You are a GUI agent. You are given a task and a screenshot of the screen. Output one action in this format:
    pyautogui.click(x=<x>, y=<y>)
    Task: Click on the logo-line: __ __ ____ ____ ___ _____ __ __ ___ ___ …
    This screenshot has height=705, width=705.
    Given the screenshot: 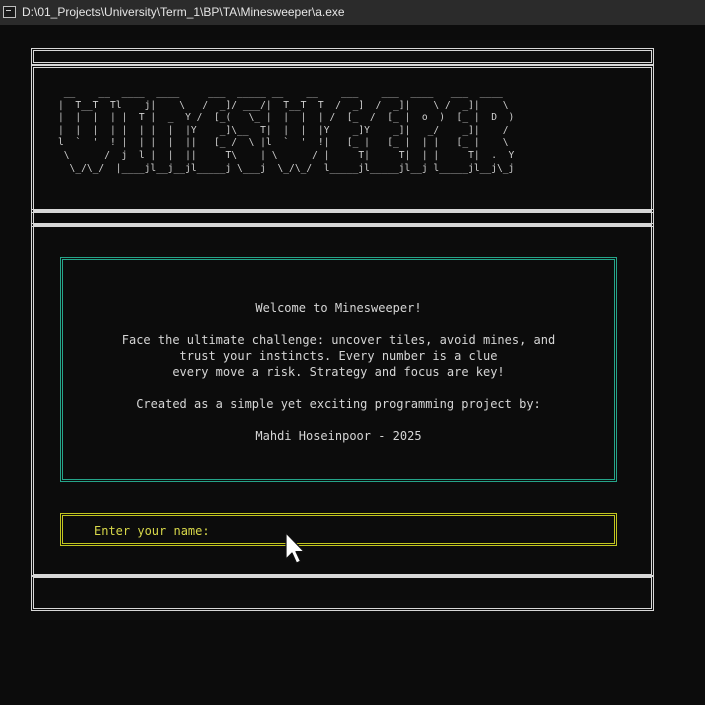 What is the action you would take?
    pyautogui.click(x=283, y=92)
    